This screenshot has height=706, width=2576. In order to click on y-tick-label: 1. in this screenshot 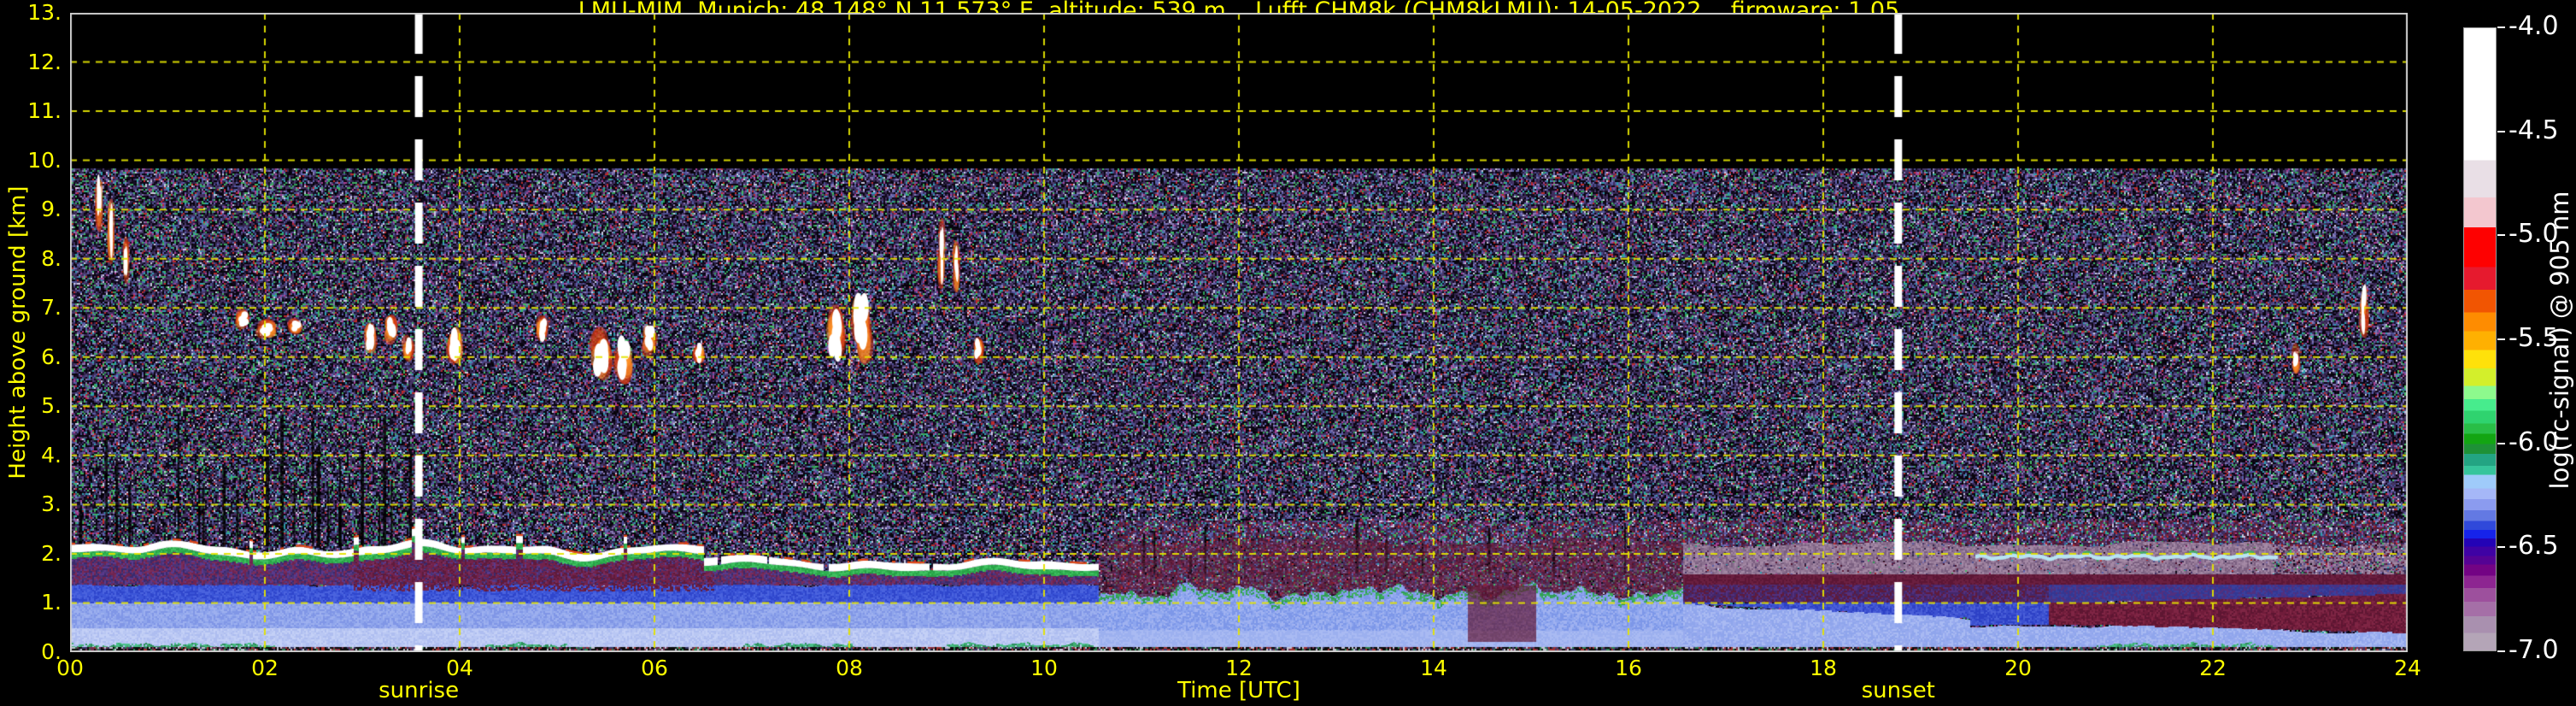, I will do `click(51, 602)`.